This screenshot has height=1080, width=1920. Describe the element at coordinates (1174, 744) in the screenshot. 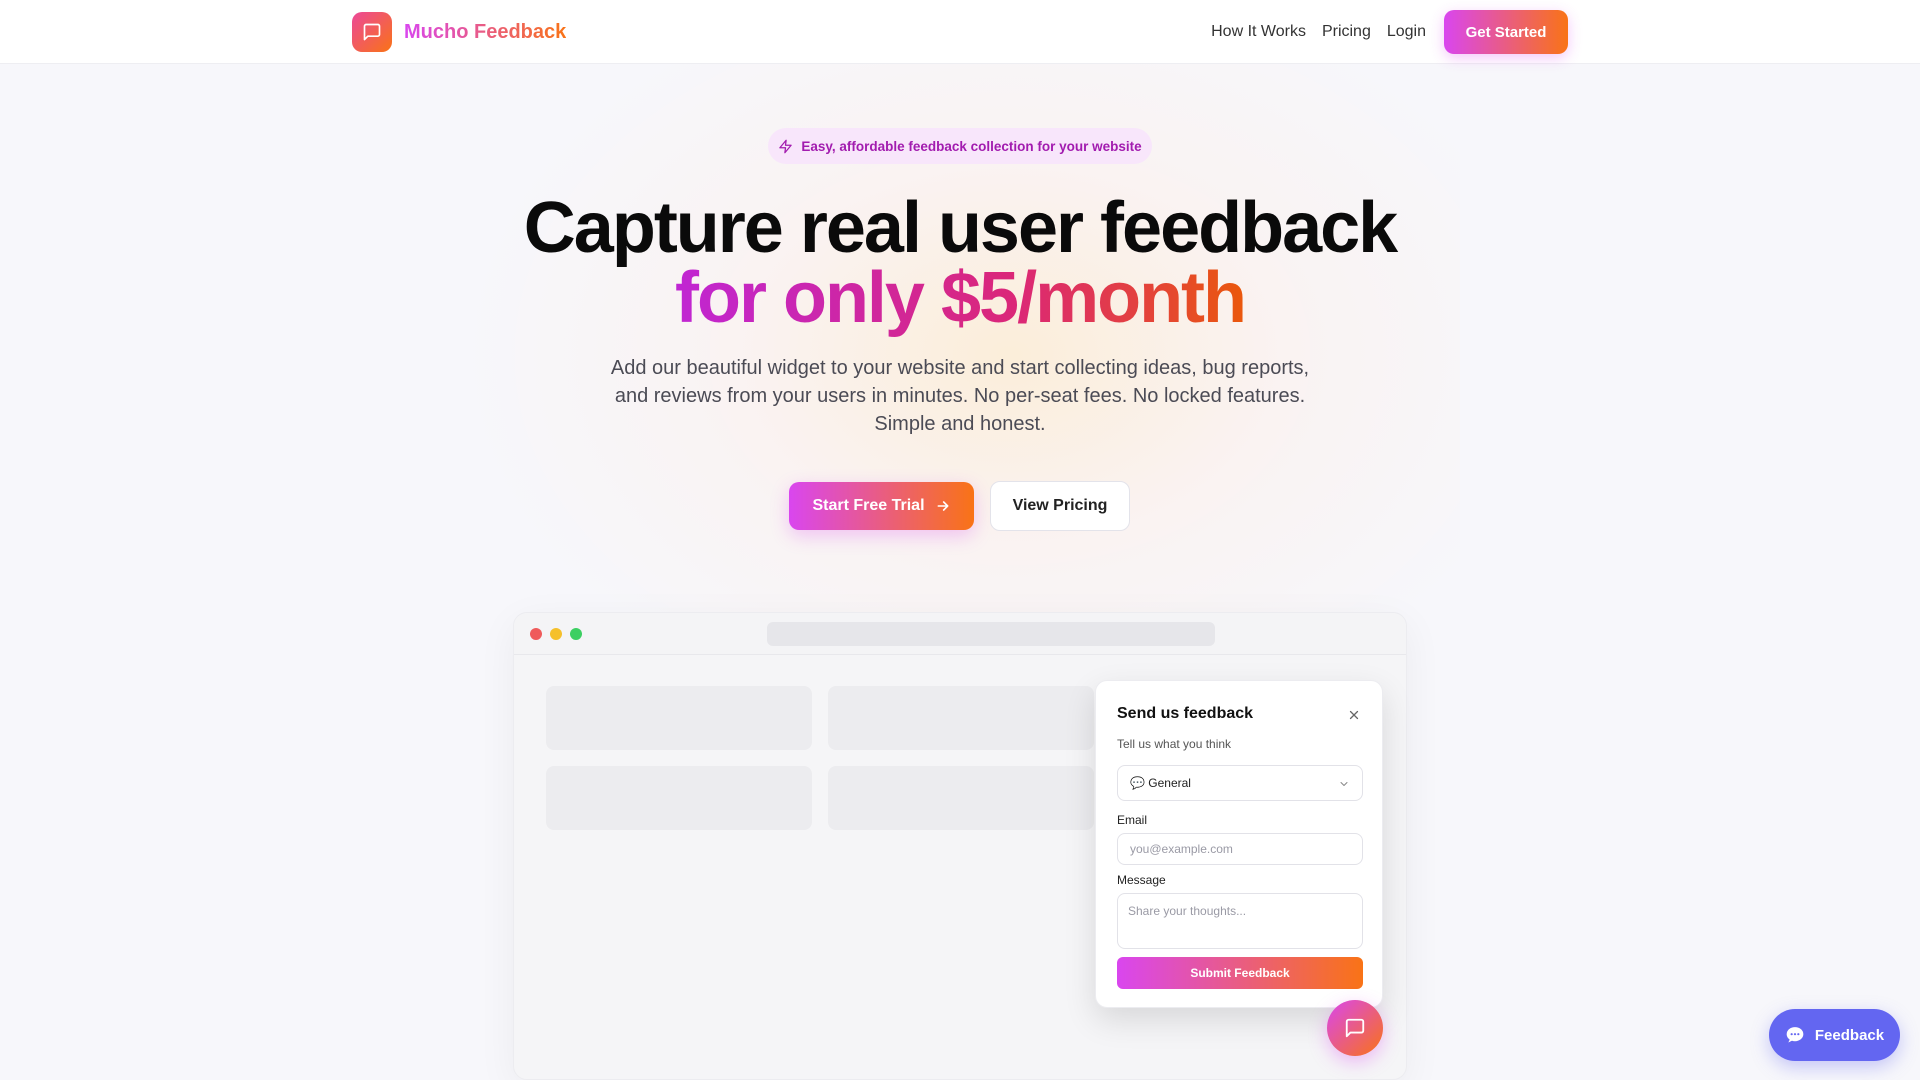

I see `widget-subtitle: Tell us what you think` at that location.